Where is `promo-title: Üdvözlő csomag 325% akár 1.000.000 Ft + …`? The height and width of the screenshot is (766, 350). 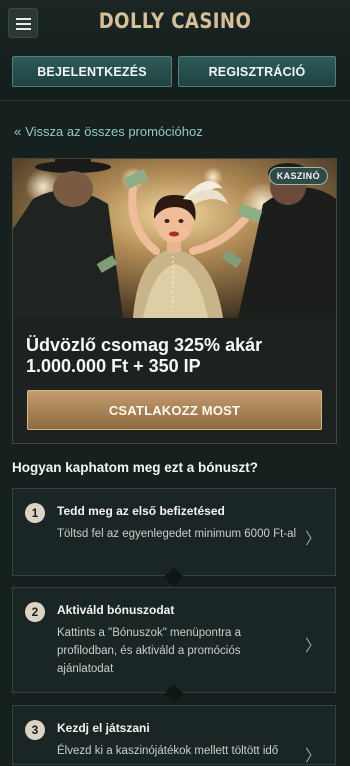 promo-title: Üdvözlő csomag 325% akár 1.000.000 Ft + … is located at coordinates (144, 355).